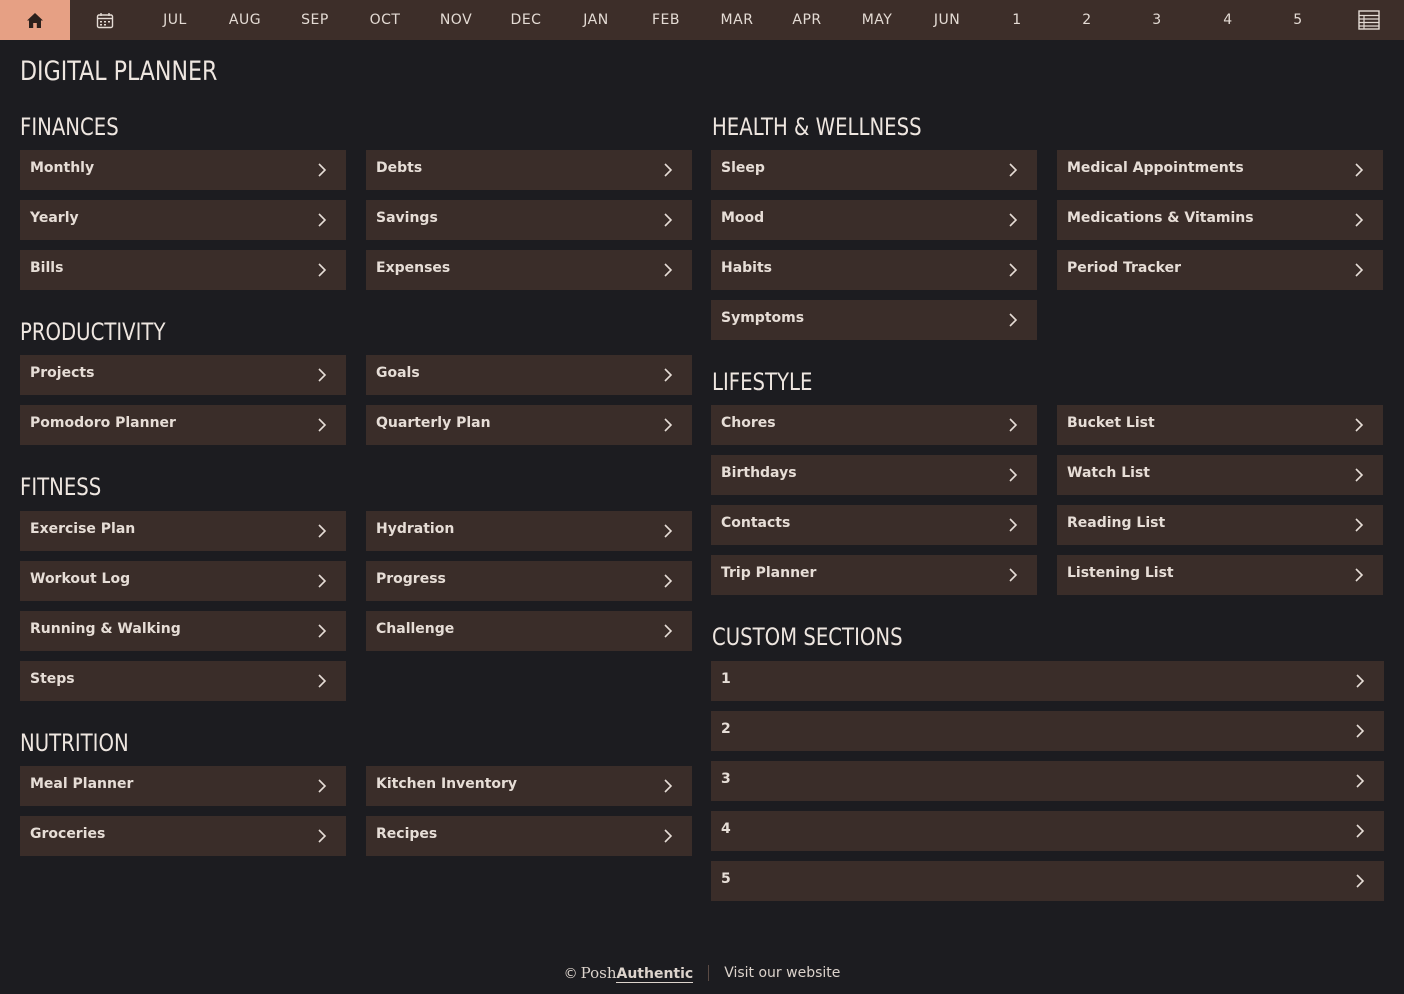 The image size is (1404, 994). I want to click on link-savings: Savings, so click(529, 220).